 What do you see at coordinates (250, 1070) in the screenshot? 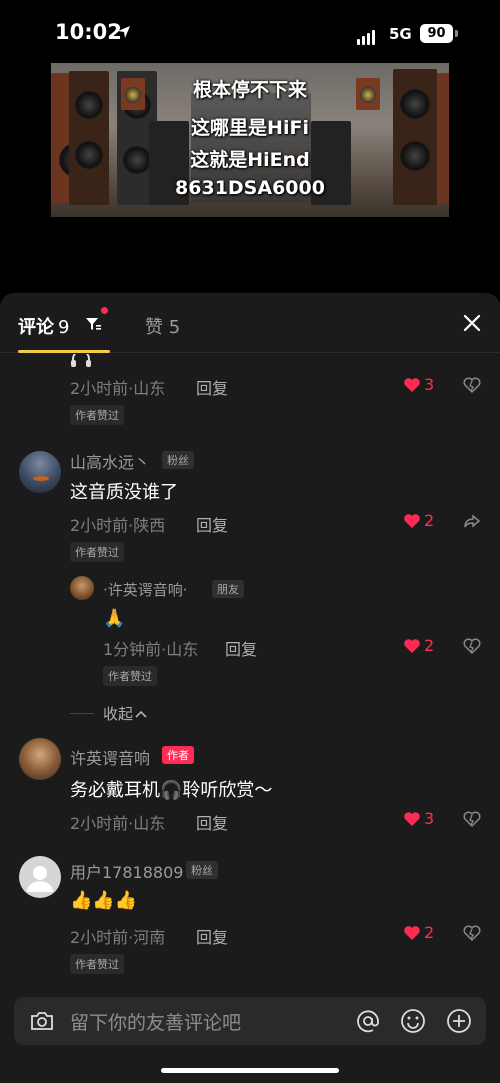
I see `home-indicator` at bounding box center [250, 1070].